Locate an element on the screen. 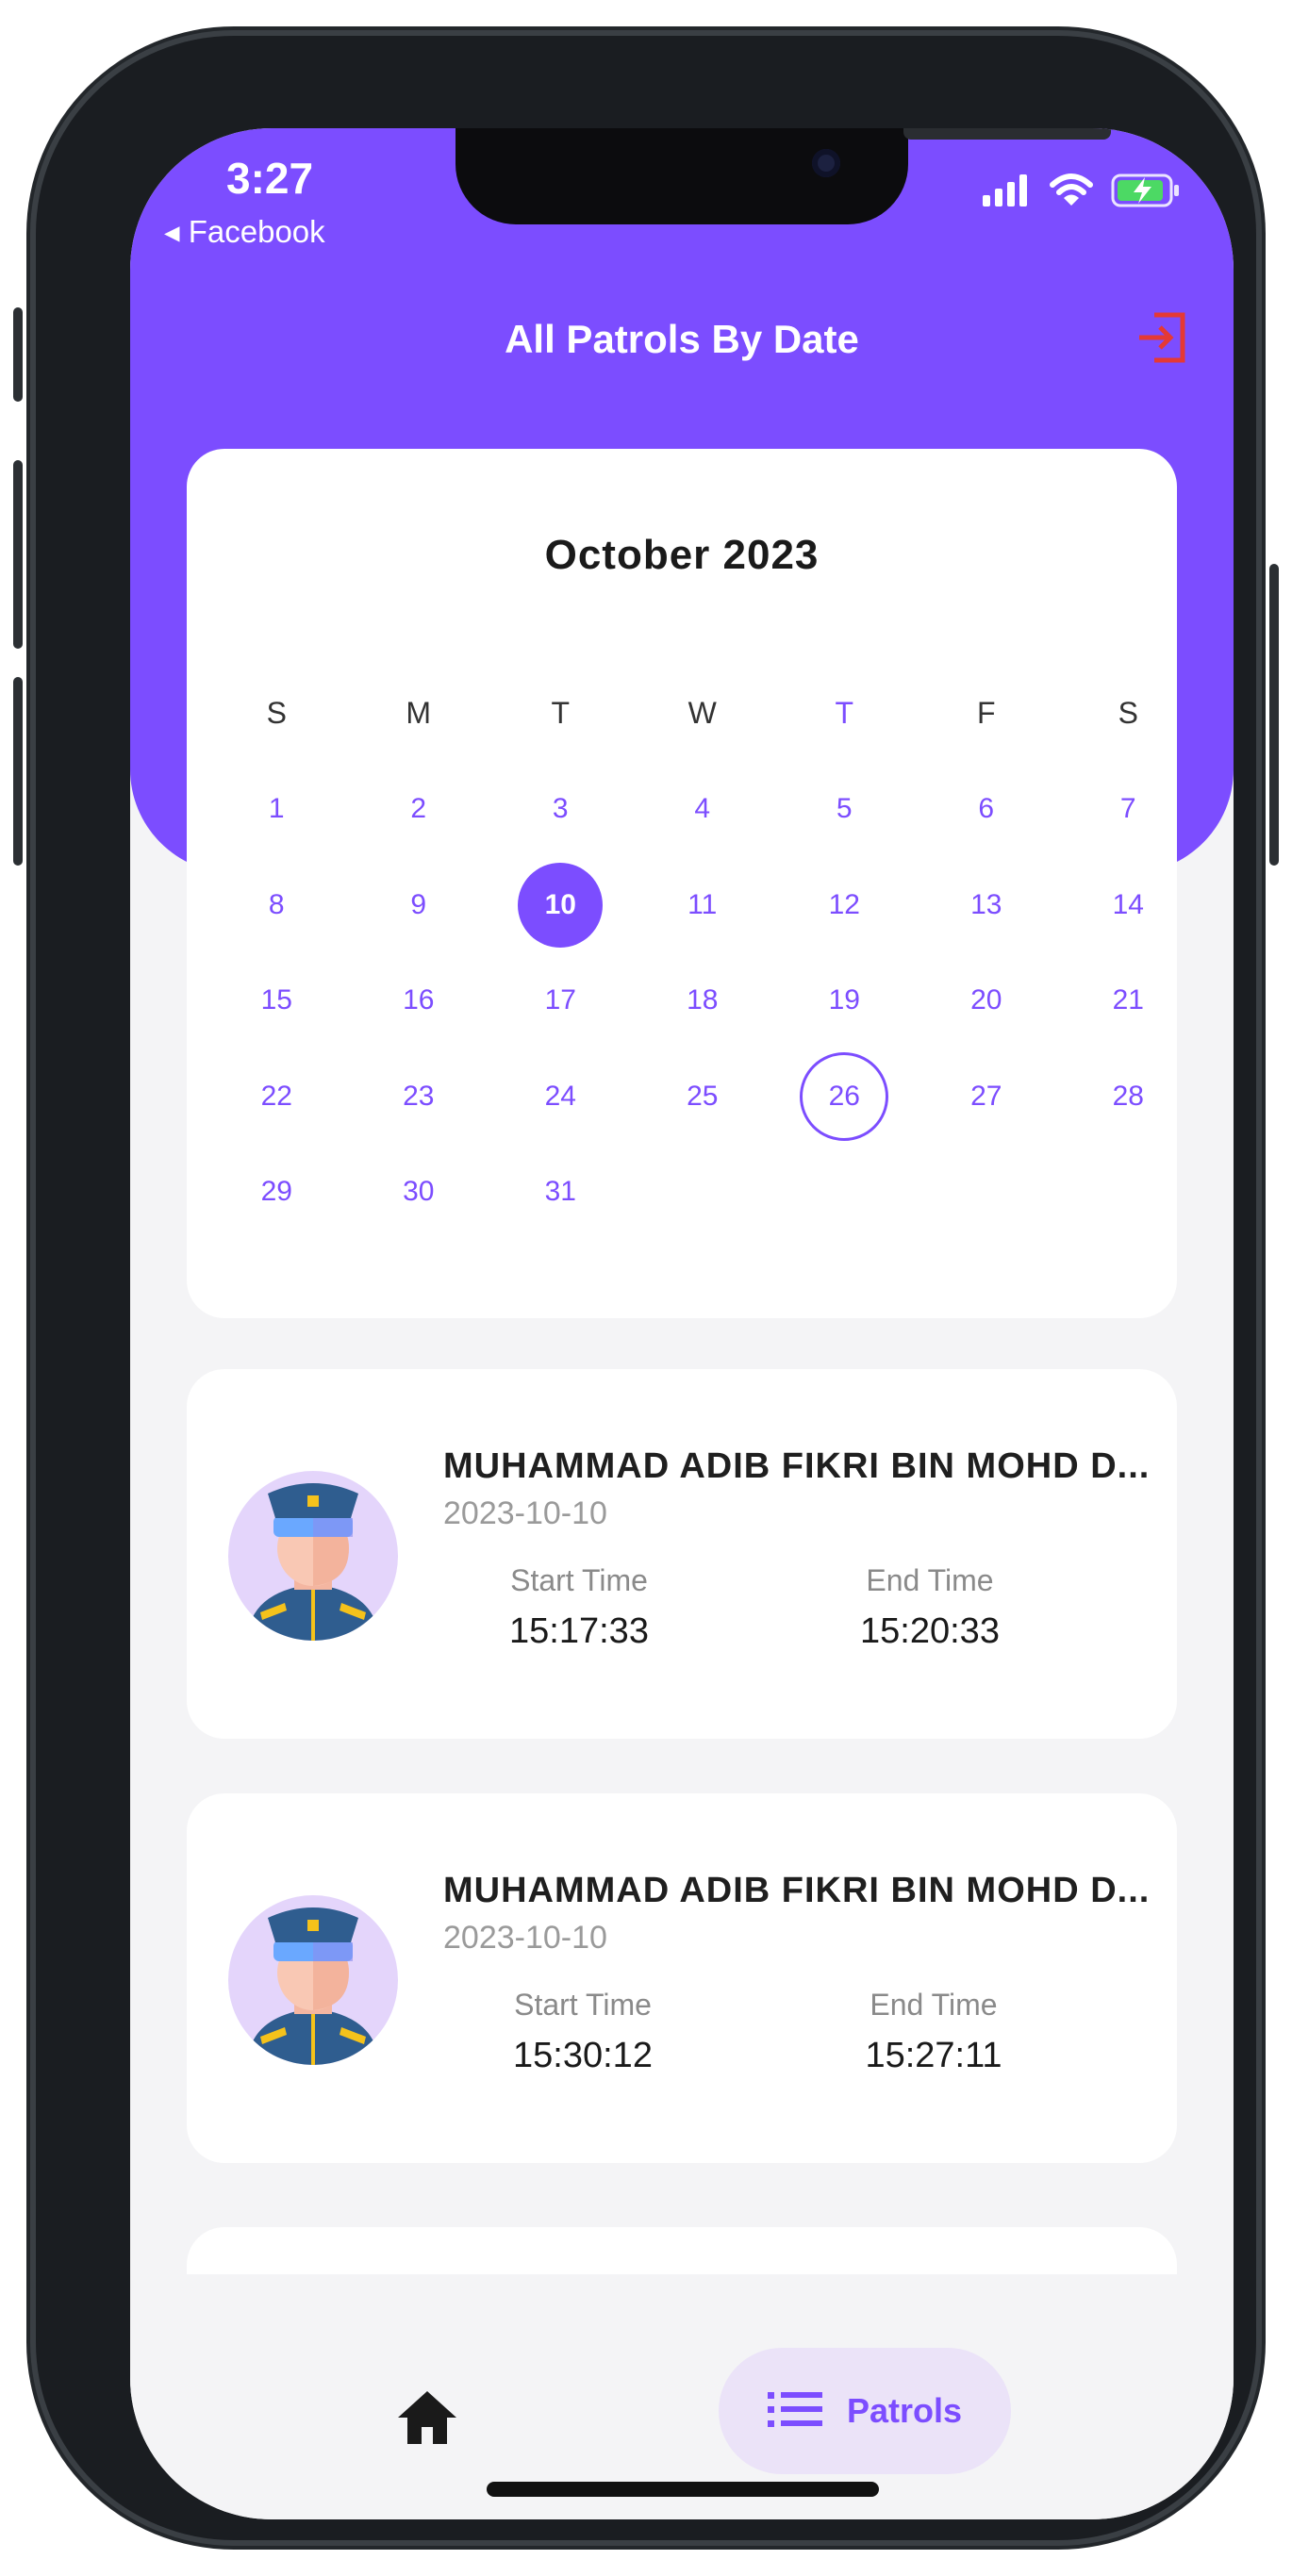 This screenshot has width=1292, height=2576. calendar-day-28: 28 is located at coordinates (1128, 1097).